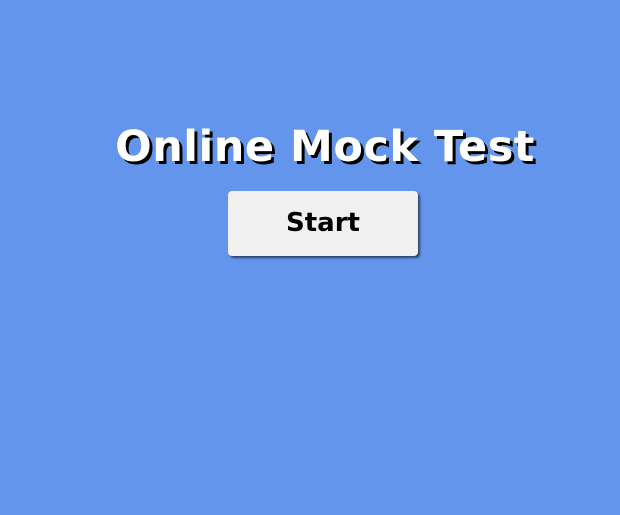 The height and width of the screenshot is (515, 620). Describe the element at coordinates (325, 147) in the screenshot. I see `page-title: Online Mock Test` at that location.